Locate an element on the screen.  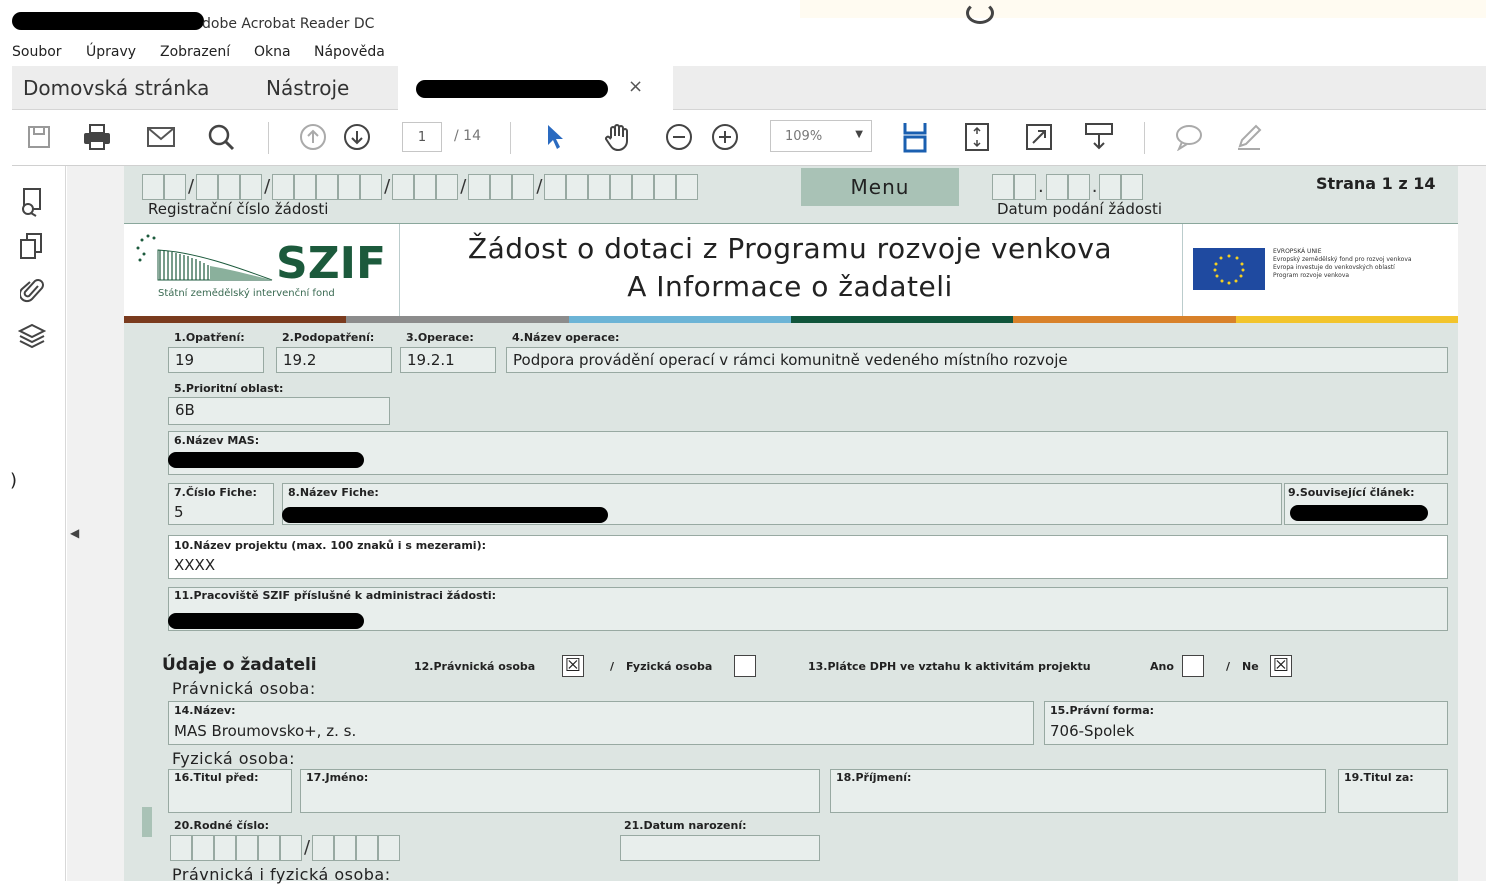
szif-subtitle: Státní zemědělský intervenční fond is located at coordinates (246, 293).